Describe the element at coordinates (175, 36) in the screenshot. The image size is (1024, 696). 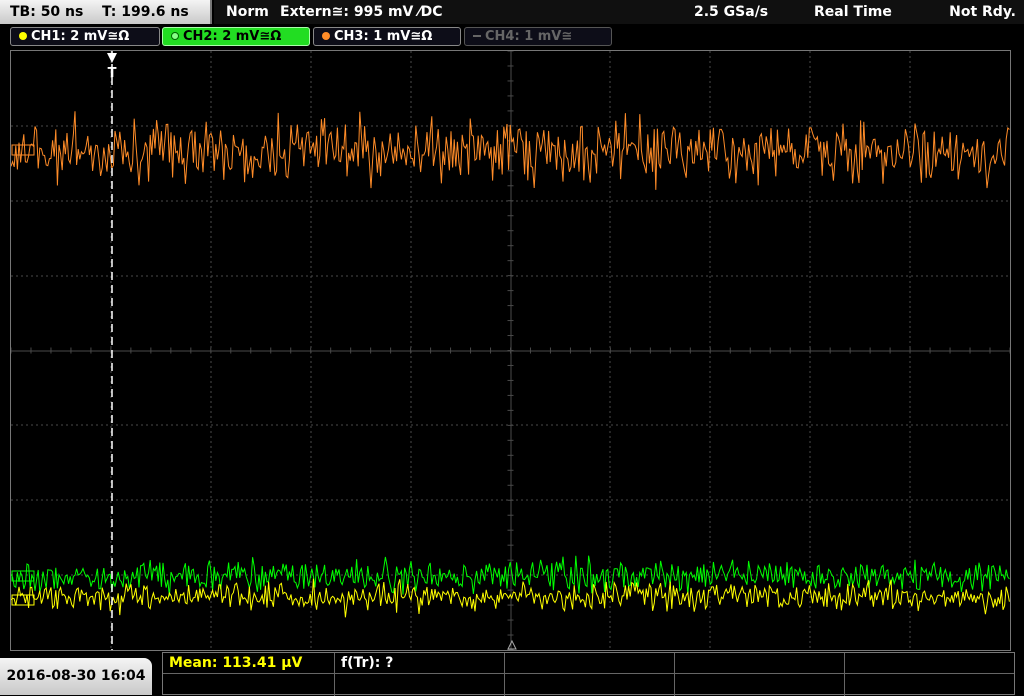
I see `channel-2-indicator-icon` at that location.